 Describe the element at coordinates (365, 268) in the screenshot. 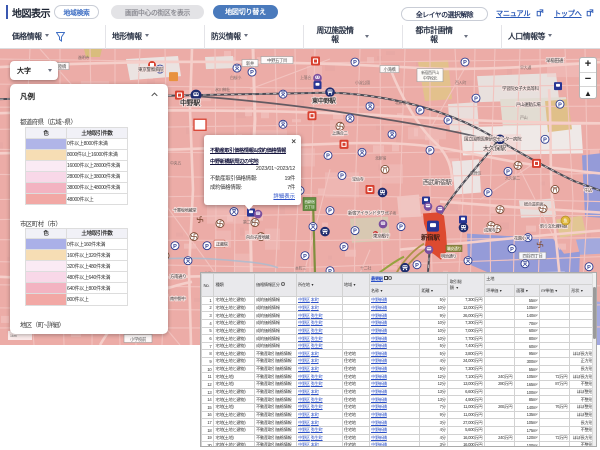

I see `svg-text: 十二社` at that location.